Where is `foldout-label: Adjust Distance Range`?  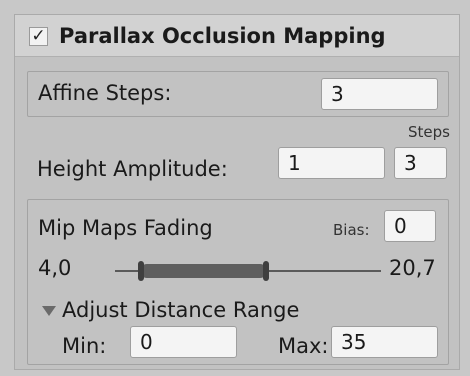
foldout-label: Adjust Distance Range is located at coordinates (181, 310).